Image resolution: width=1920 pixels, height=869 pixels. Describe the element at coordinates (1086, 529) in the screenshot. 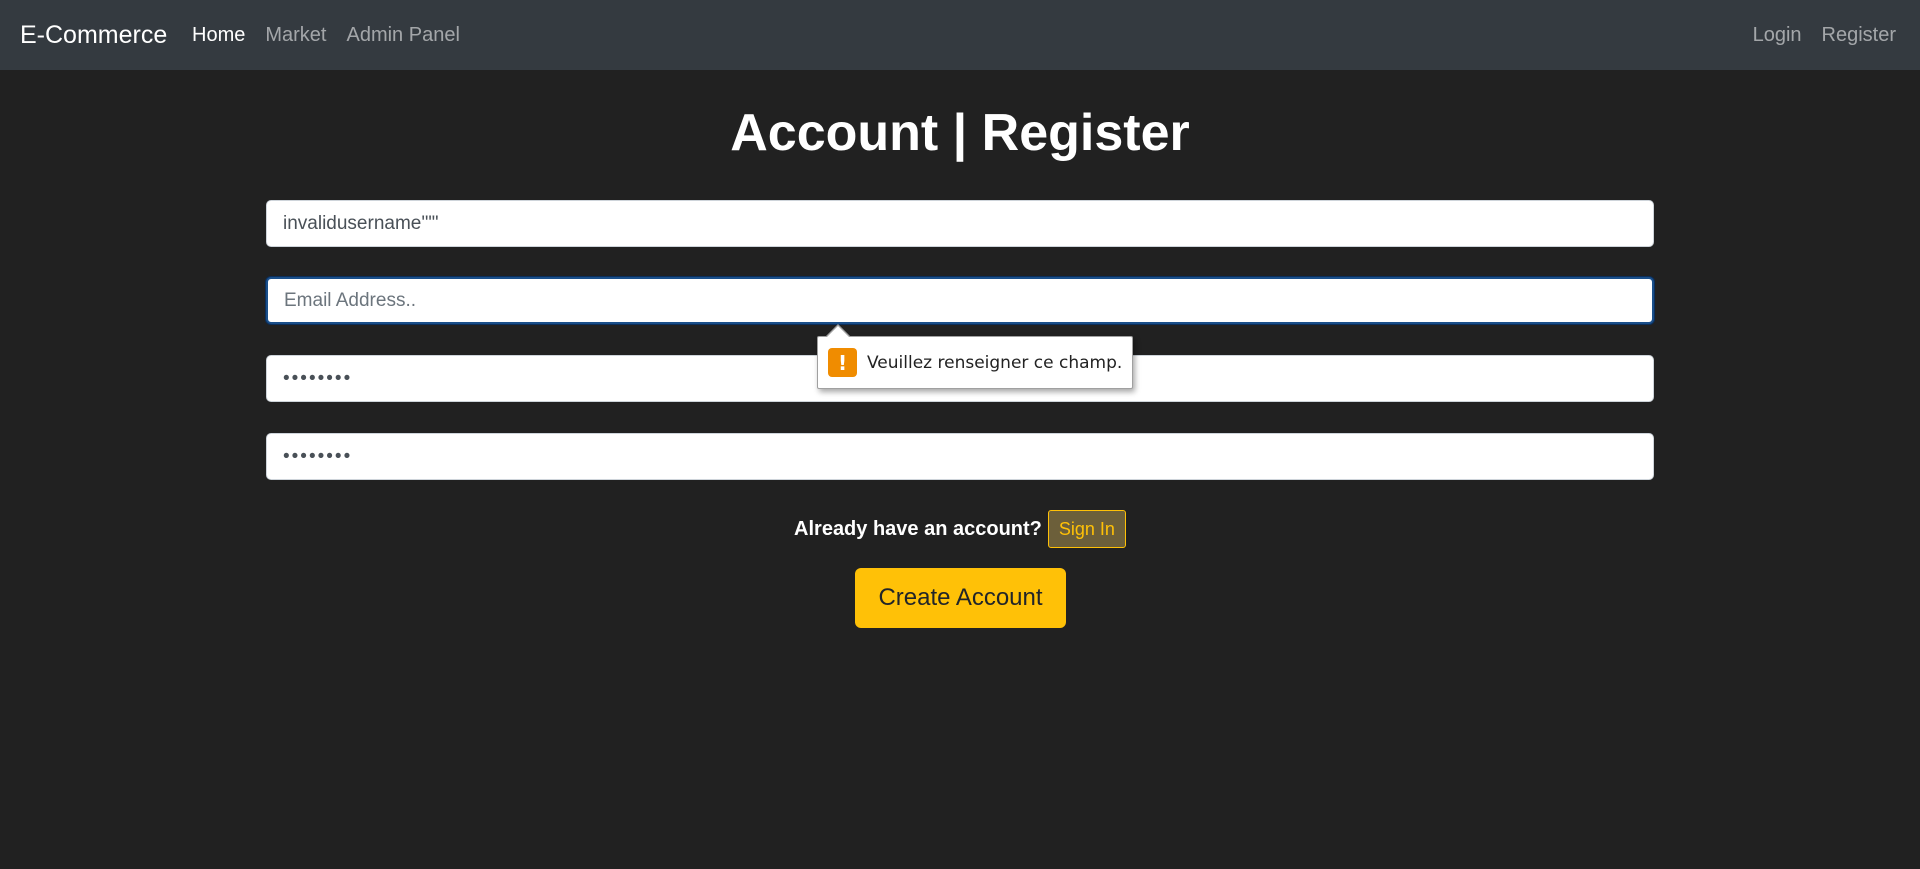

I see `sign-in-button: Sign In` at that location.